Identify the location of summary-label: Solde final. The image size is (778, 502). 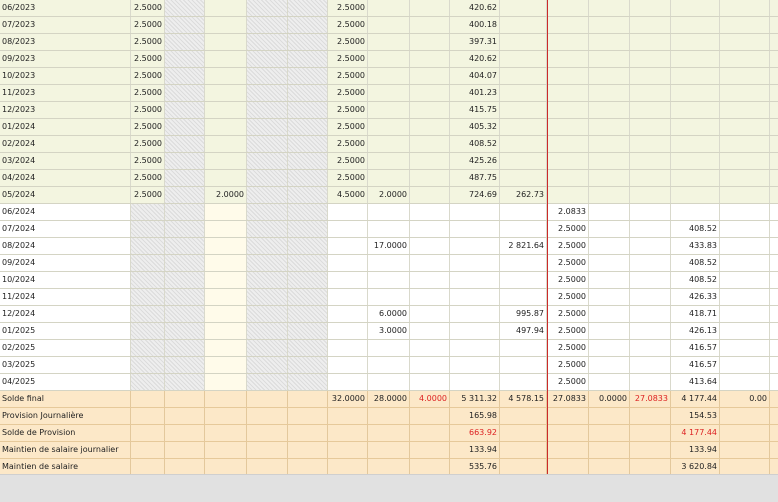
(65, 399).